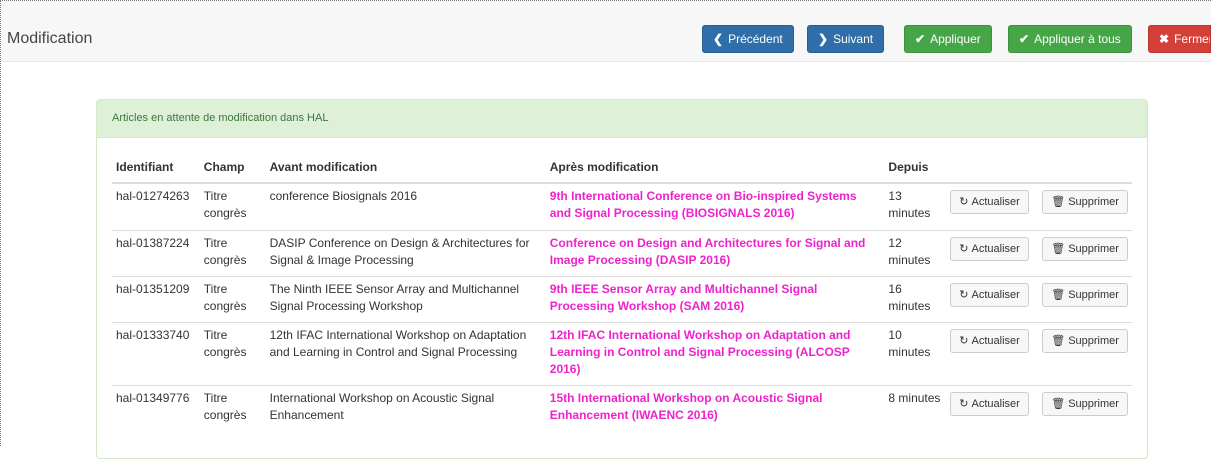  I want to click on column-header-avant: Avant modification, so click(405, 168).